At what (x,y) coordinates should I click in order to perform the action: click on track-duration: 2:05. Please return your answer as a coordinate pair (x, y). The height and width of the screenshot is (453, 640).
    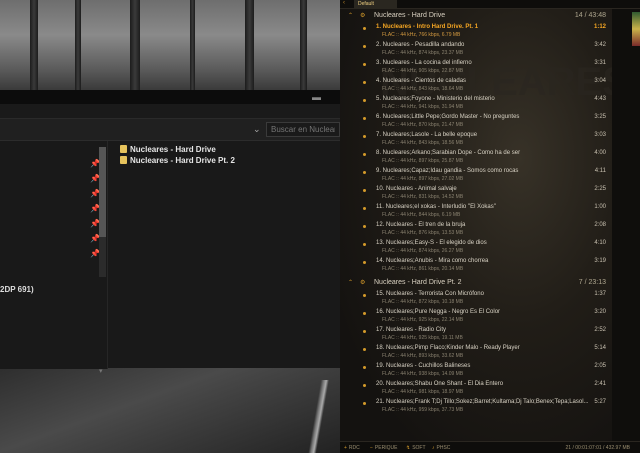
    Looking at the image, I should click on (600, 366).